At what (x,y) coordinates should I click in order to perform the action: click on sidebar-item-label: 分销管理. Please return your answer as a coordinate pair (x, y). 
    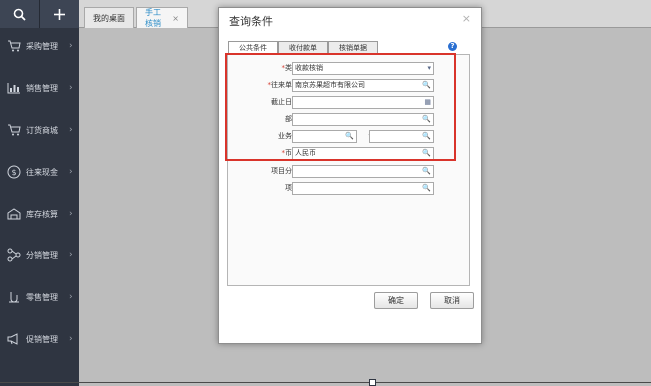
    Looking at the image, I should click on (42, 255).